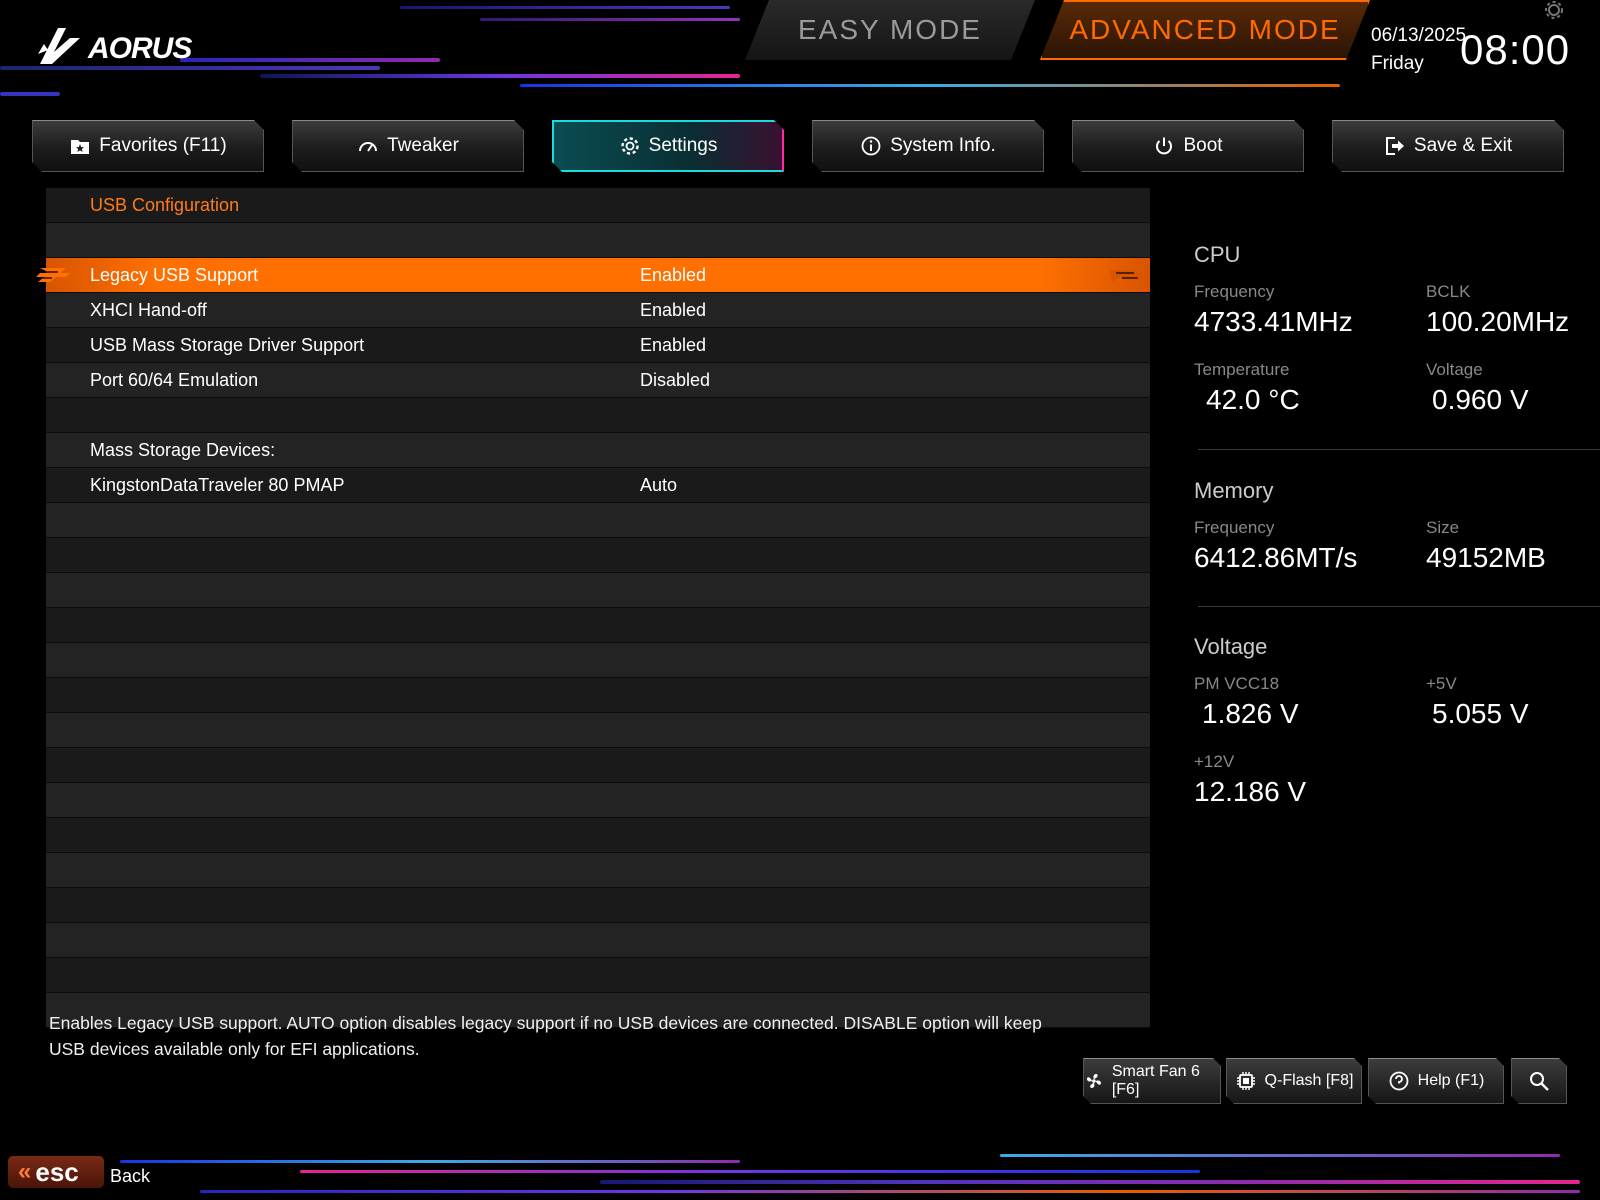  I want to click on setting-label: Legacy USB Support, so click(174, 274).